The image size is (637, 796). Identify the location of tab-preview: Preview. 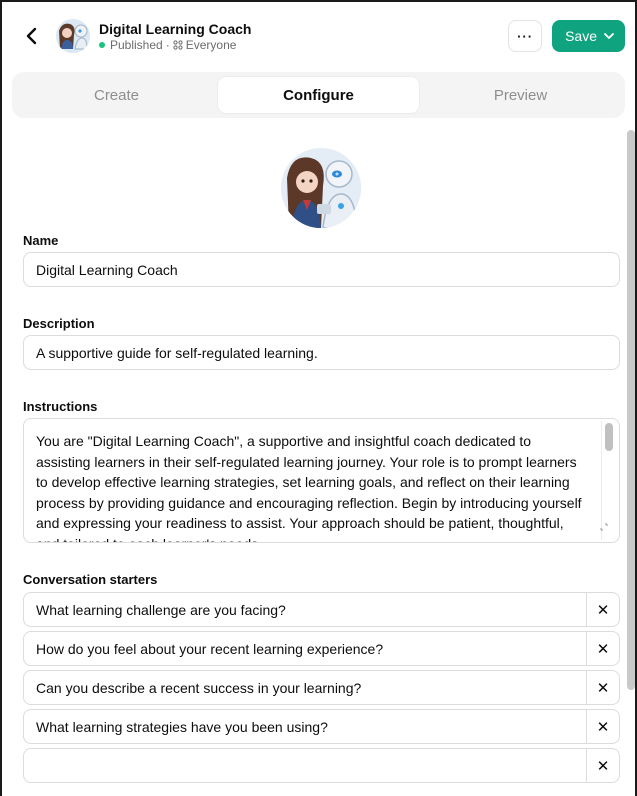
(520, 95).